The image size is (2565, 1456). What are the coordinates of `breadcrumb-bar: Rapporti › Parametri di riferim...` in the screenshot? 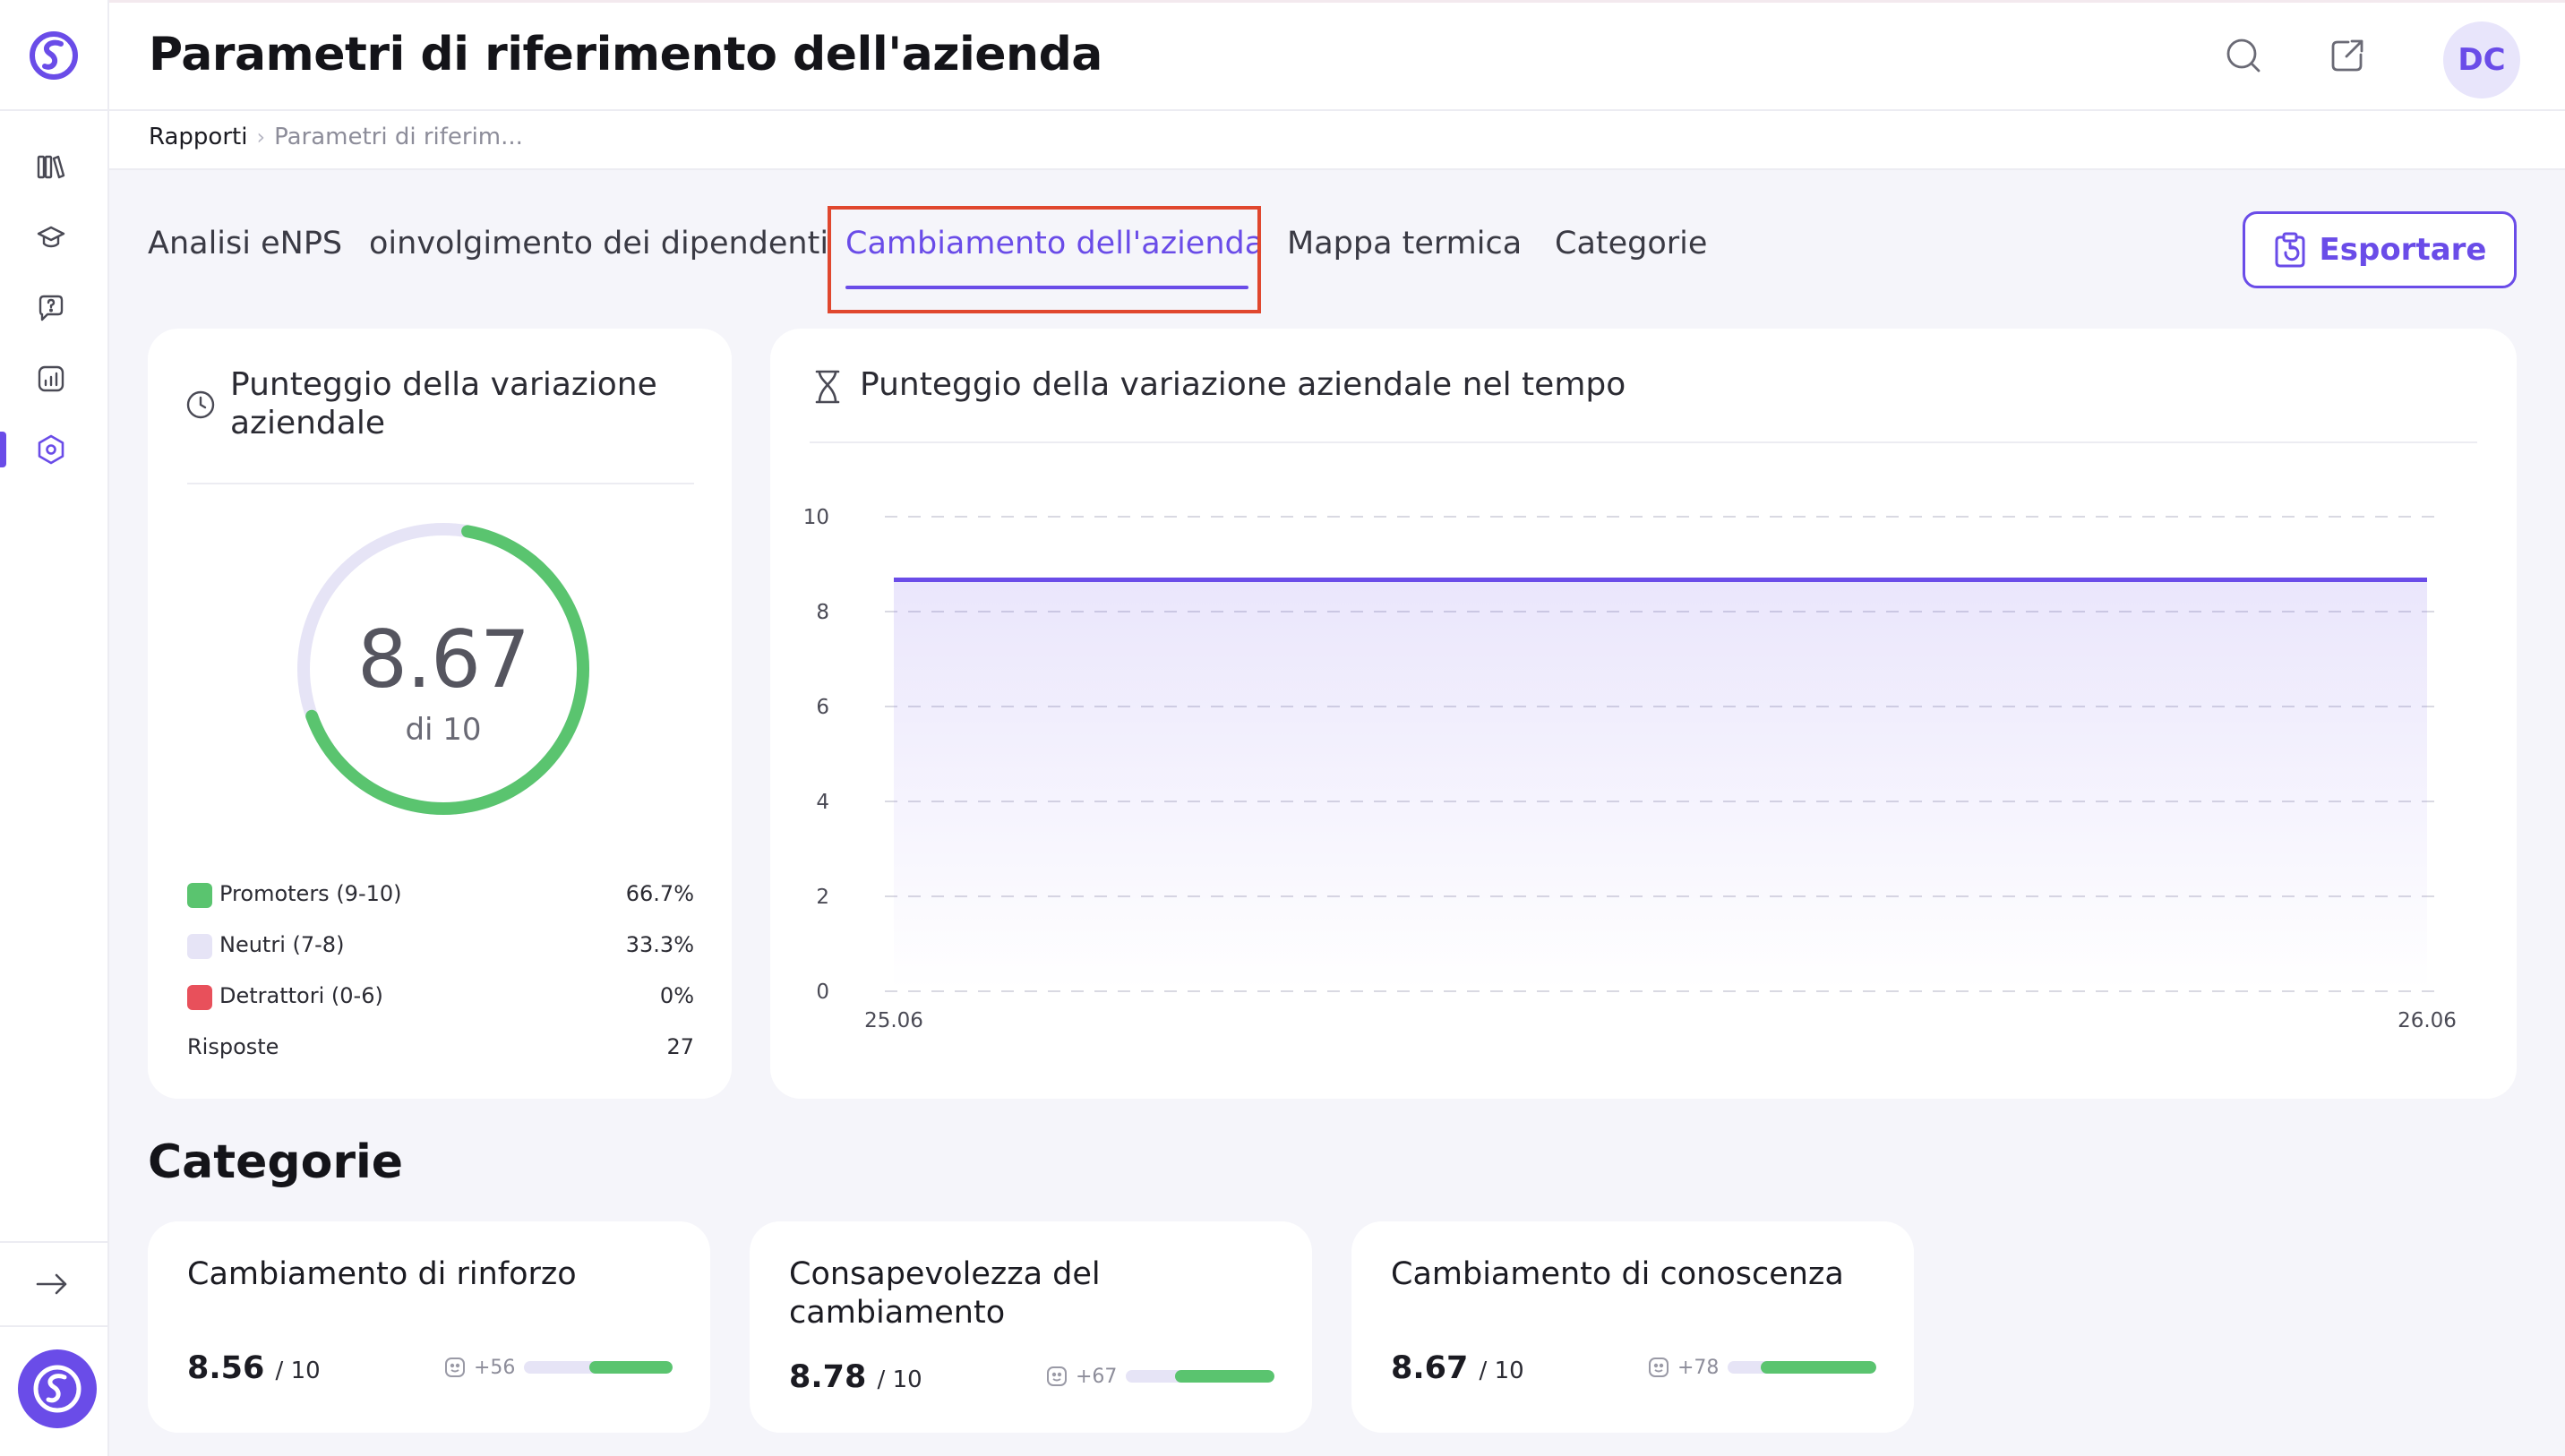 It's located at (1337, 140).